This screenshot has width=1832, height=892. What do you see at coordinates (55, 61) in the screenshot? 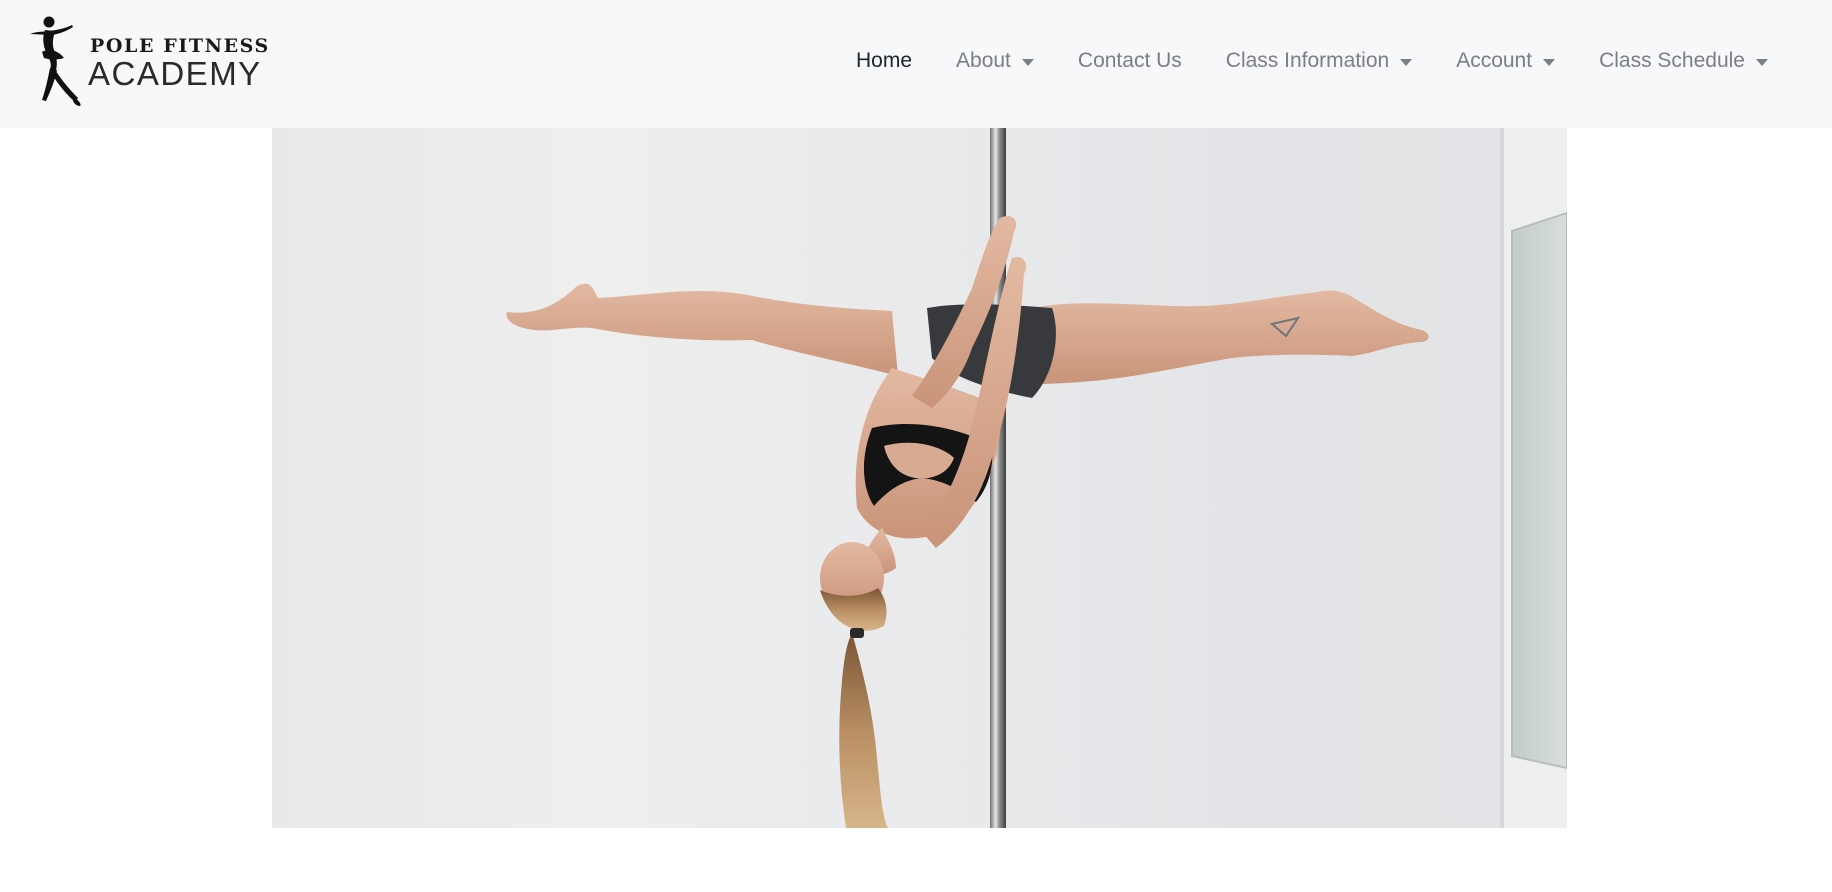
I see `dancer-silhouette-icon` at bounding box center [55, 61].